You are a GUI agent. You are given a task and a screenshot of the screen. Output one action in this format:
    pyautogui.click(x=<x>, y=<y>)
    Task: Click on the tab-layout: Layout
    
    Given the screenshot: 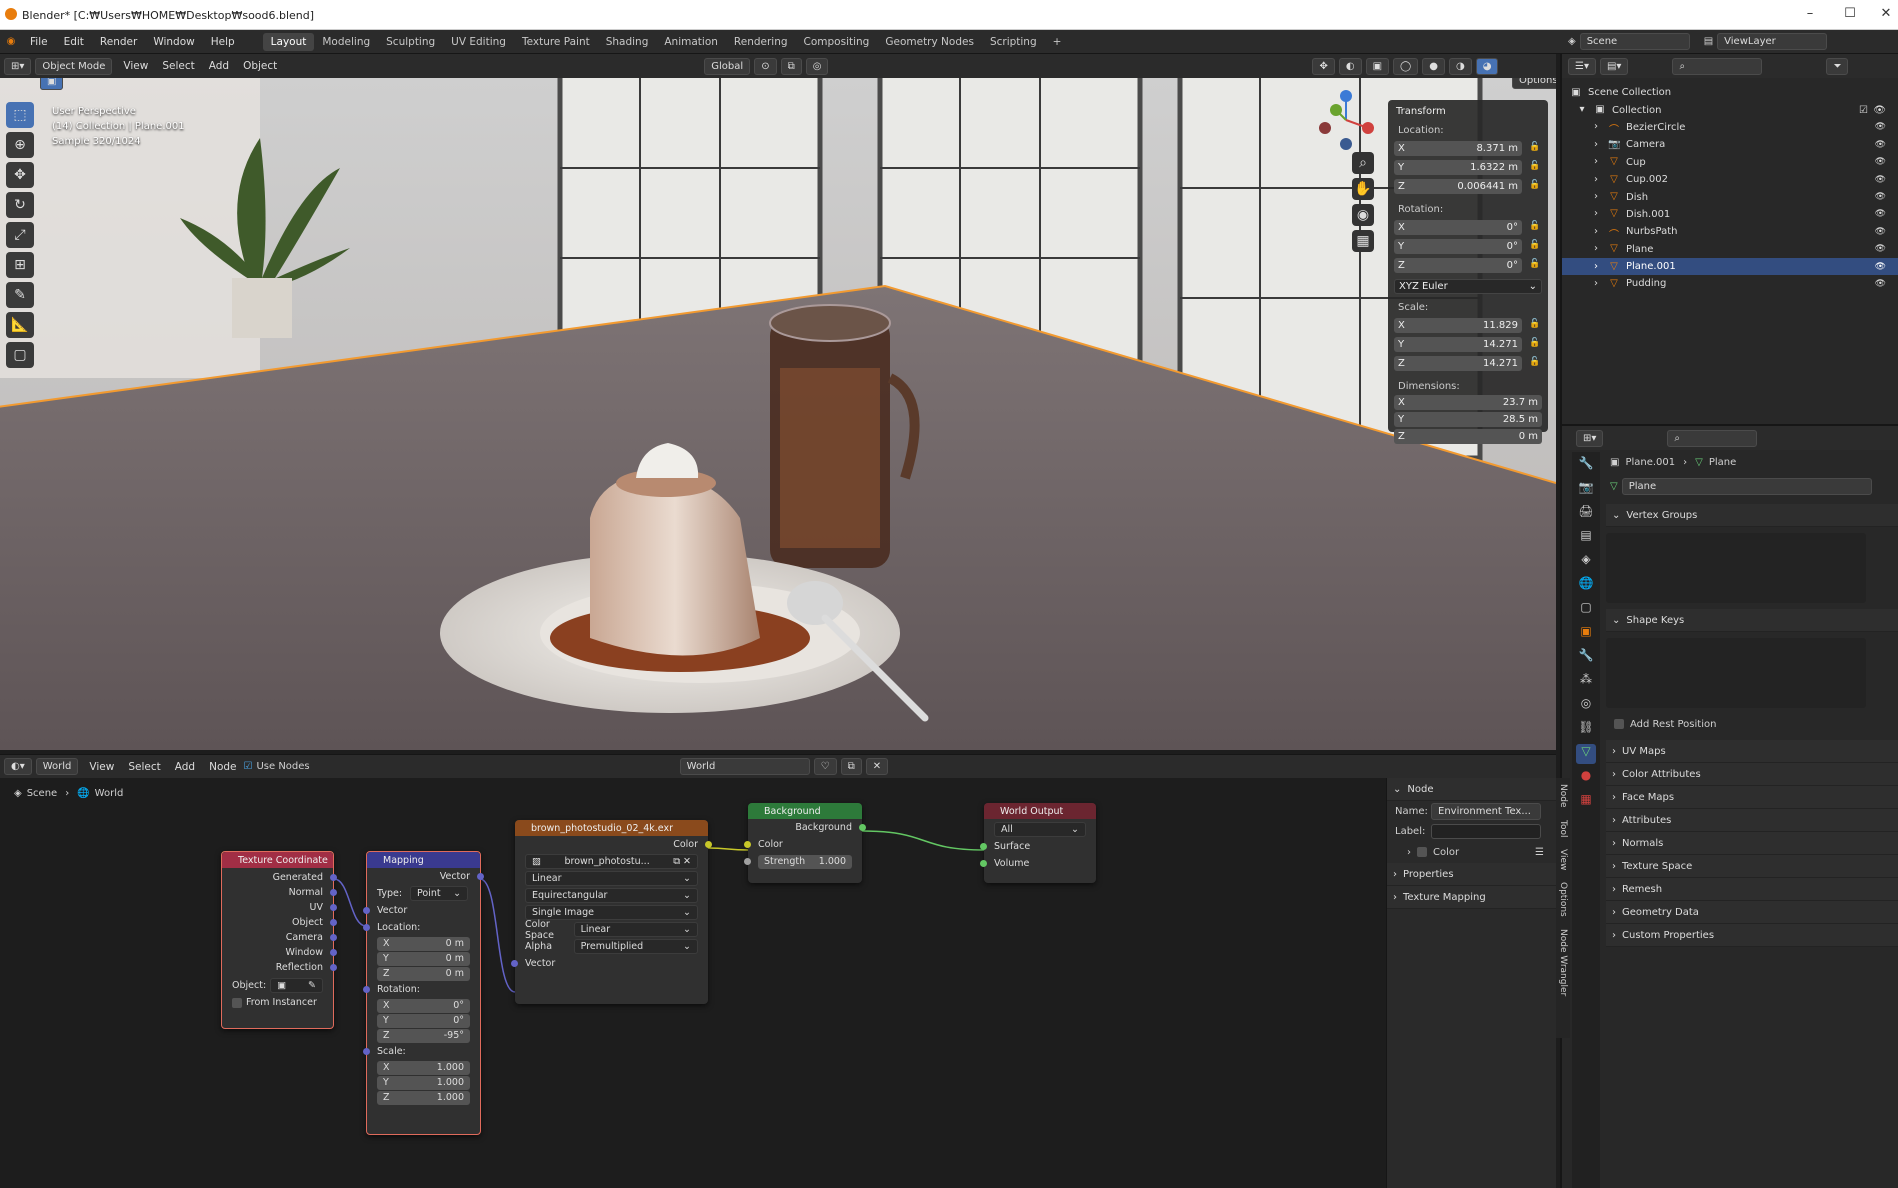 What is the action you would take?
    pyautogui.click(x=288, y=41)
    